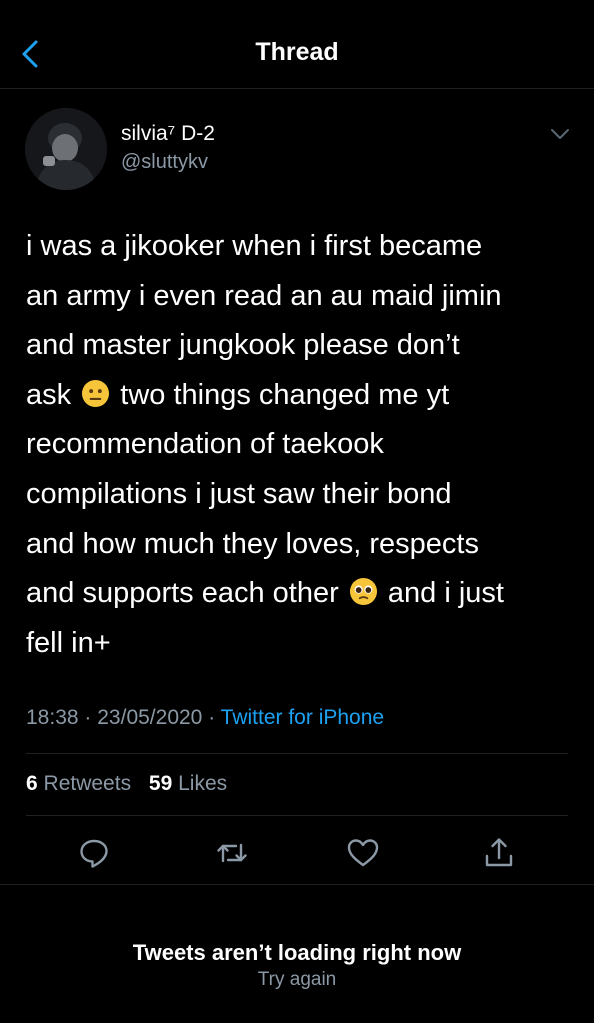 Image resolution: width=594 pixels, height=1023 pixels. I want to click on avatar, so click(66, 149).